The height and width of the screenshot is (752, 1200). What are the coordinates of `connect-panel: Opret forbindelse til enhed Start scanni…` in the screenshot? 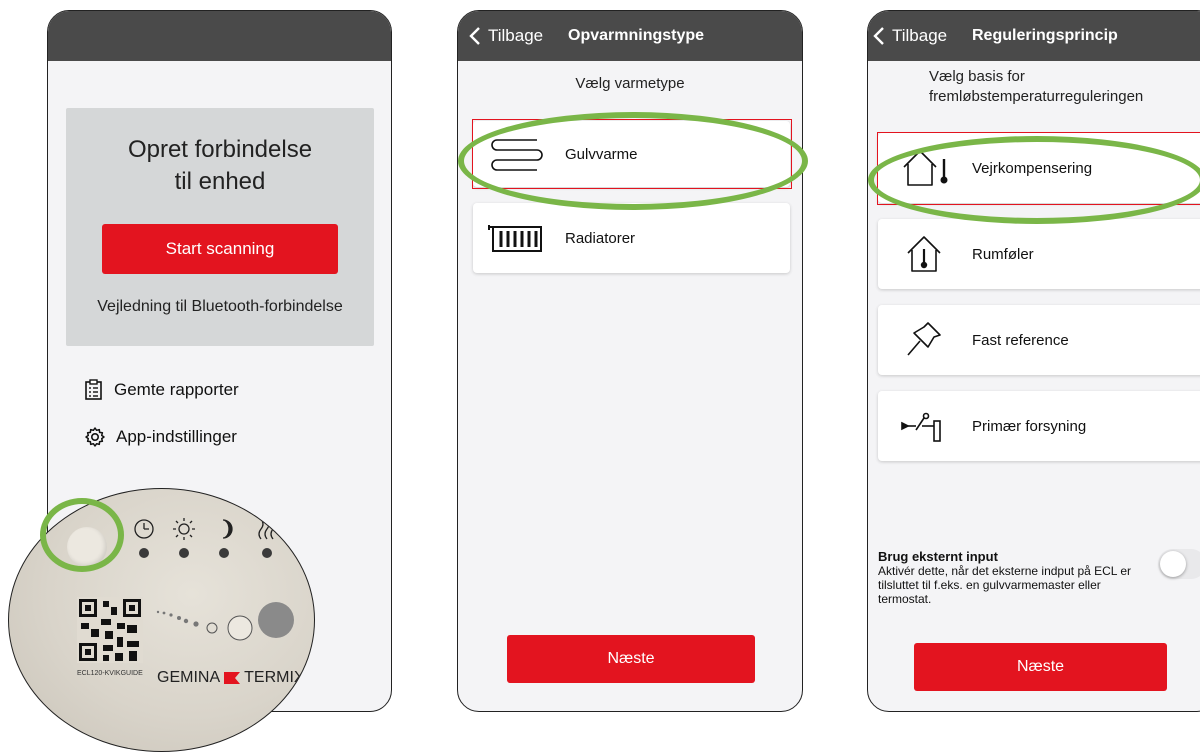 It's located at (220, 227).